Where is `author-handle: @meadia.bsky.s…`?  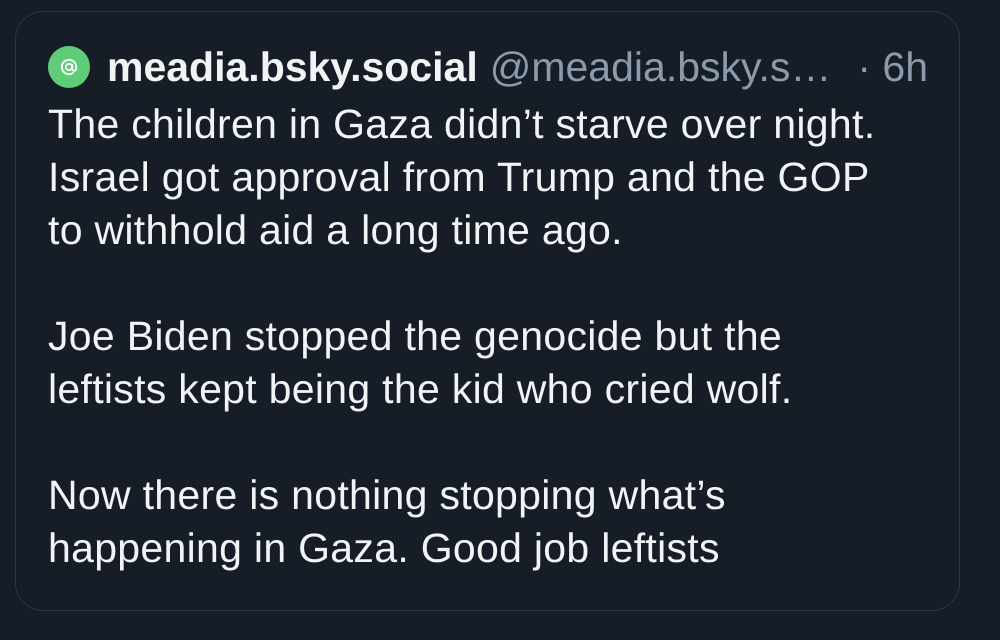
author-handle: @meadia.bsky.s… is located at coordinates (661, 67).